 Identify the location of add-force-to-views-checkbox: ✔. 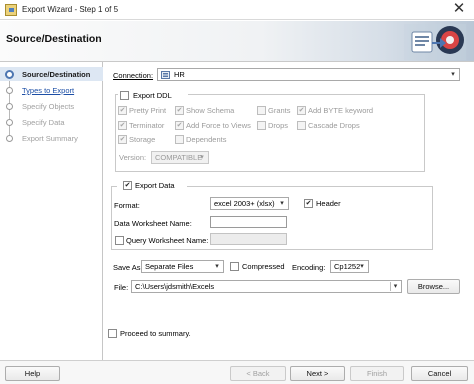
(179, 125).